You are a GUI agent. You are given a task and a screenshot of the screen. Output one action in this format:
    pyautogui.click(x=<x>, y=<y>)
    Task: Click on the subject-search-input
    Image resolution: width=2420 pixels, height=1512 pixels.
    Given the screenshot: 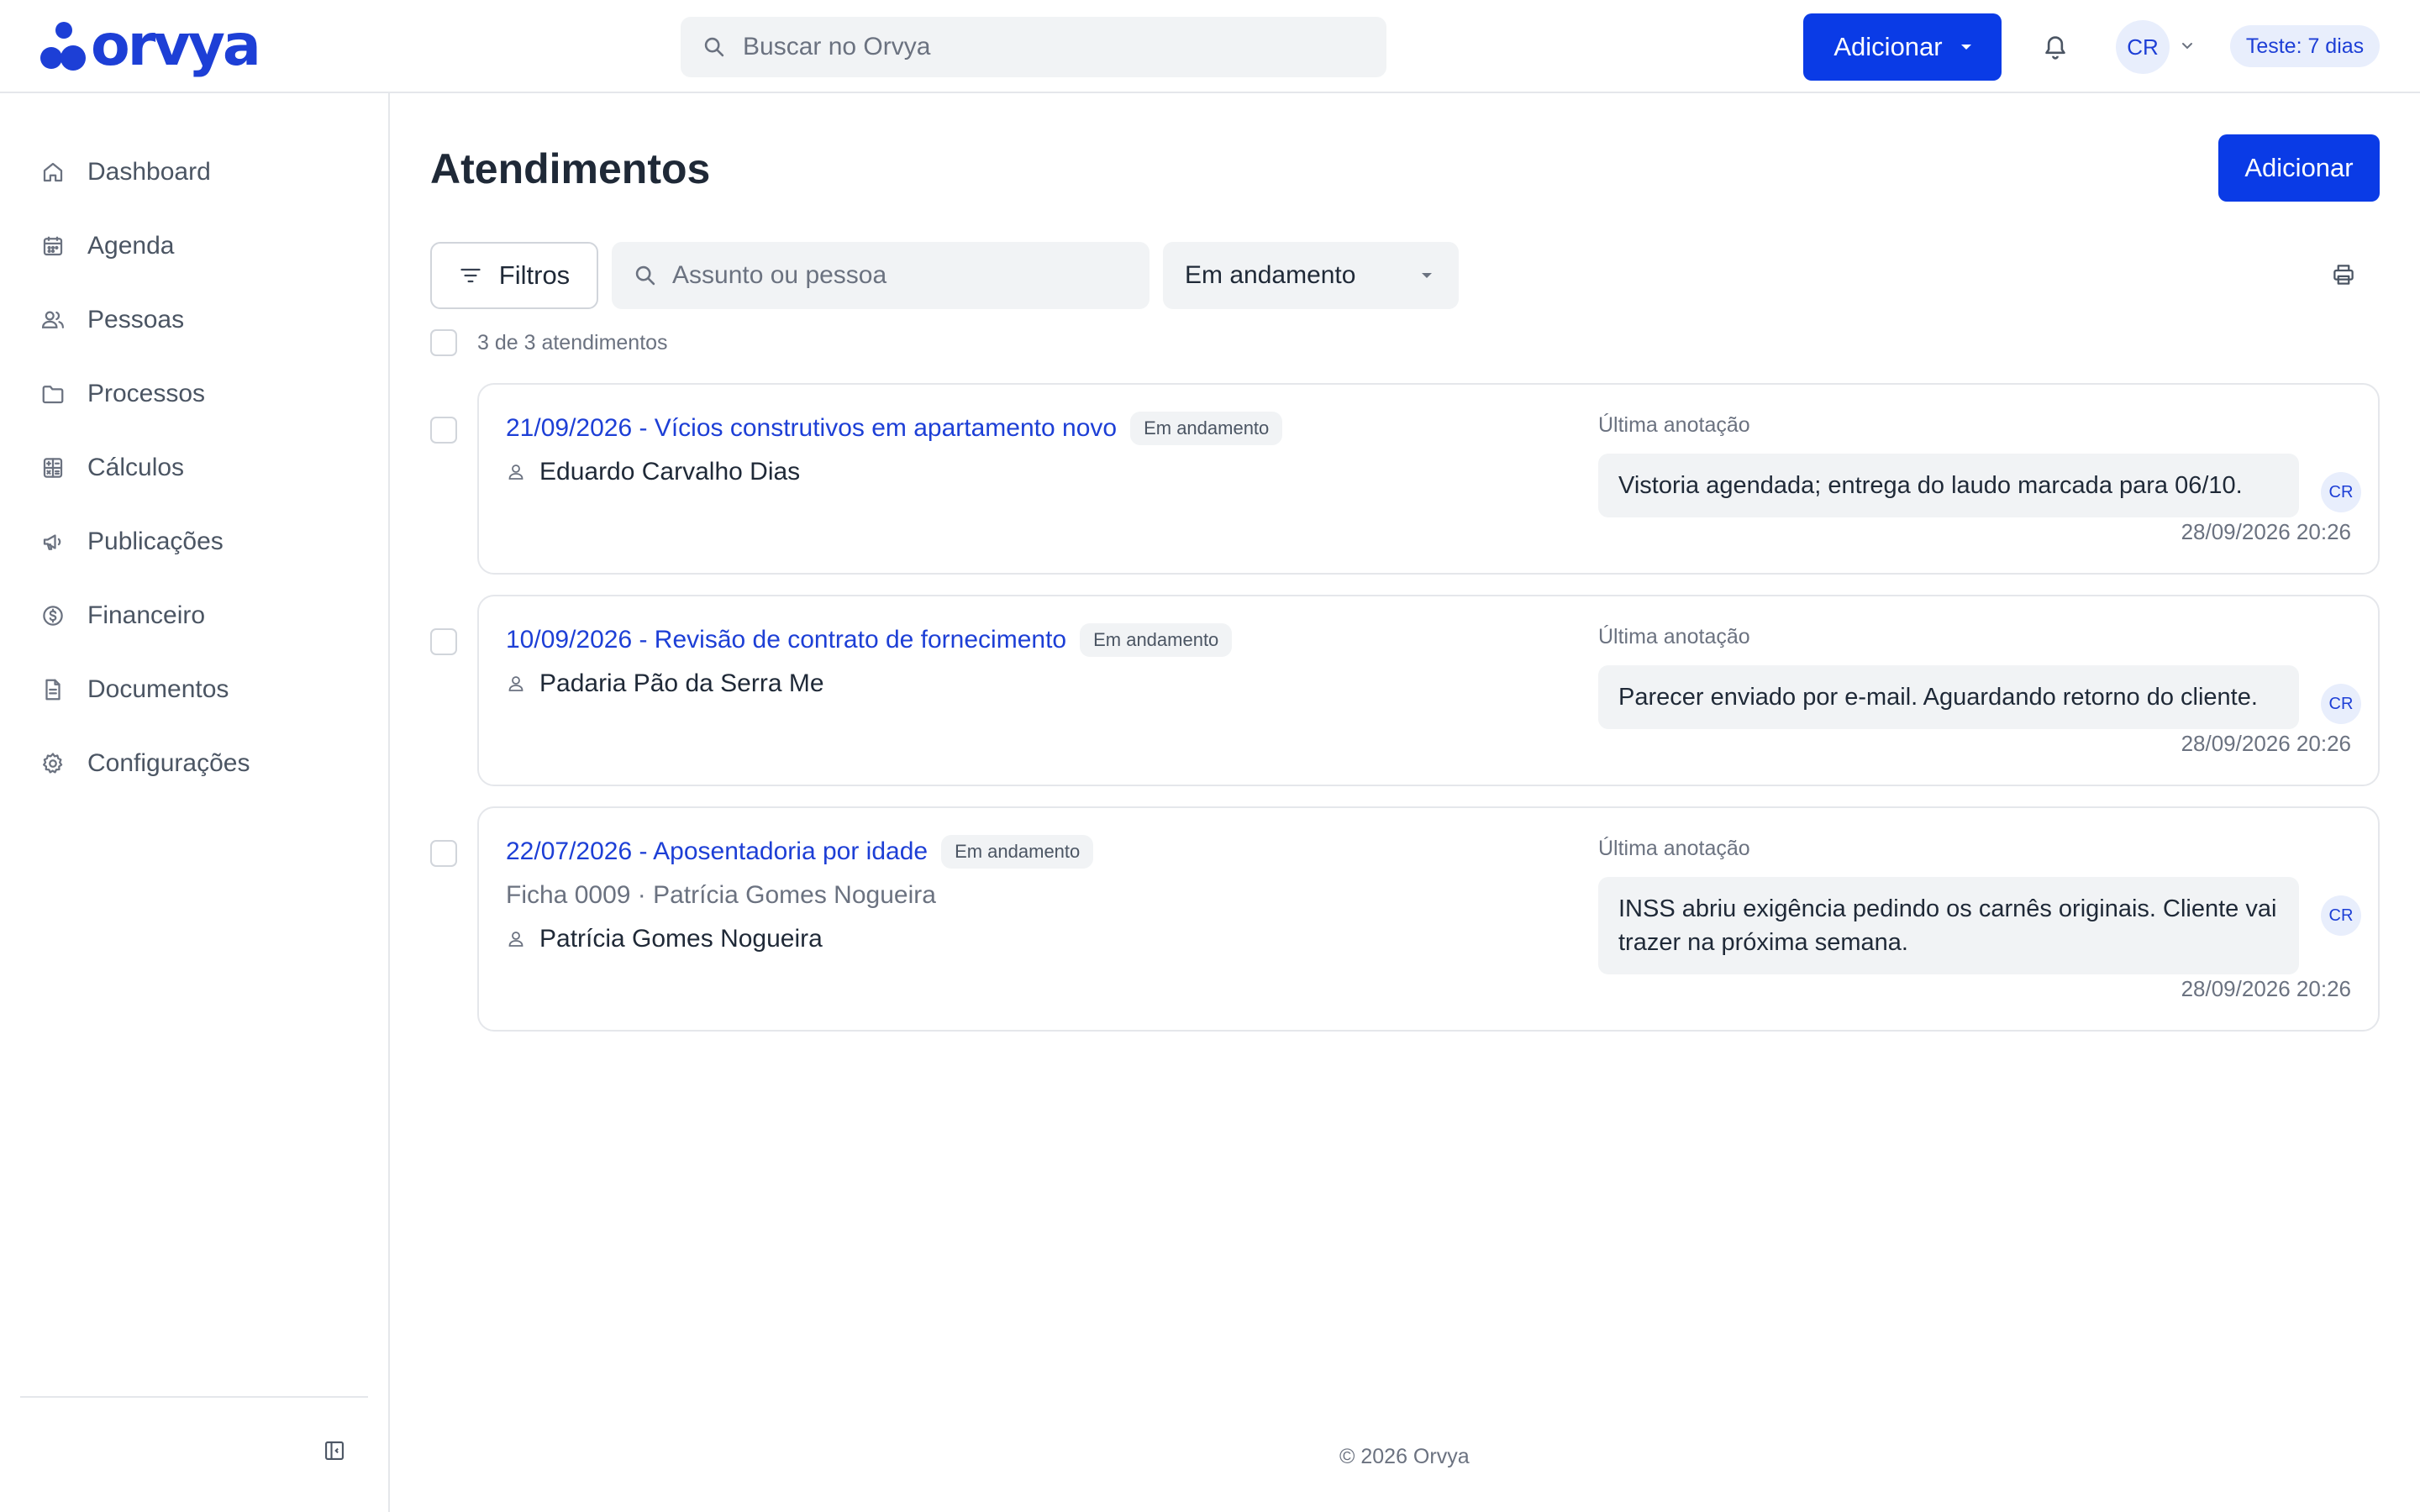 What is the action you would take?
    pyautogui.click(x=899, y=275)
    